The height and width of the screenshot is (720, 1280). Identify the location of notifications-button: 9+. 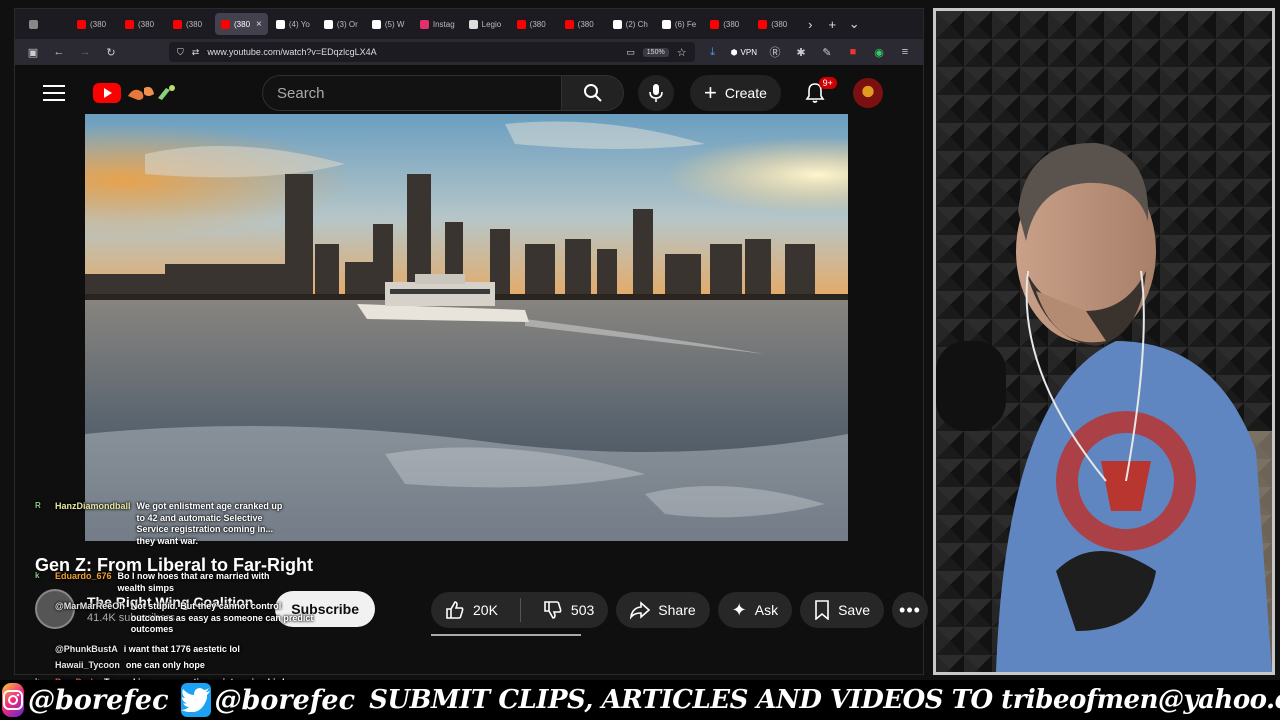
(817, 93).